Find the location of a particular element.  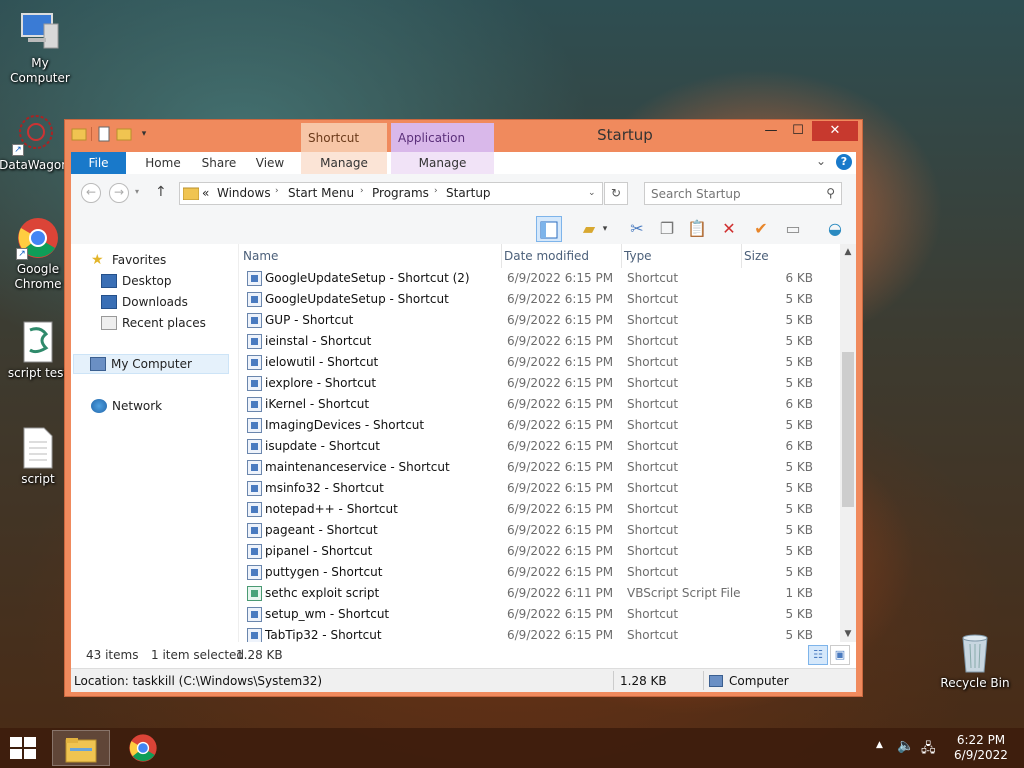

copy-button: ❐ is located at coordinates (667, 229).